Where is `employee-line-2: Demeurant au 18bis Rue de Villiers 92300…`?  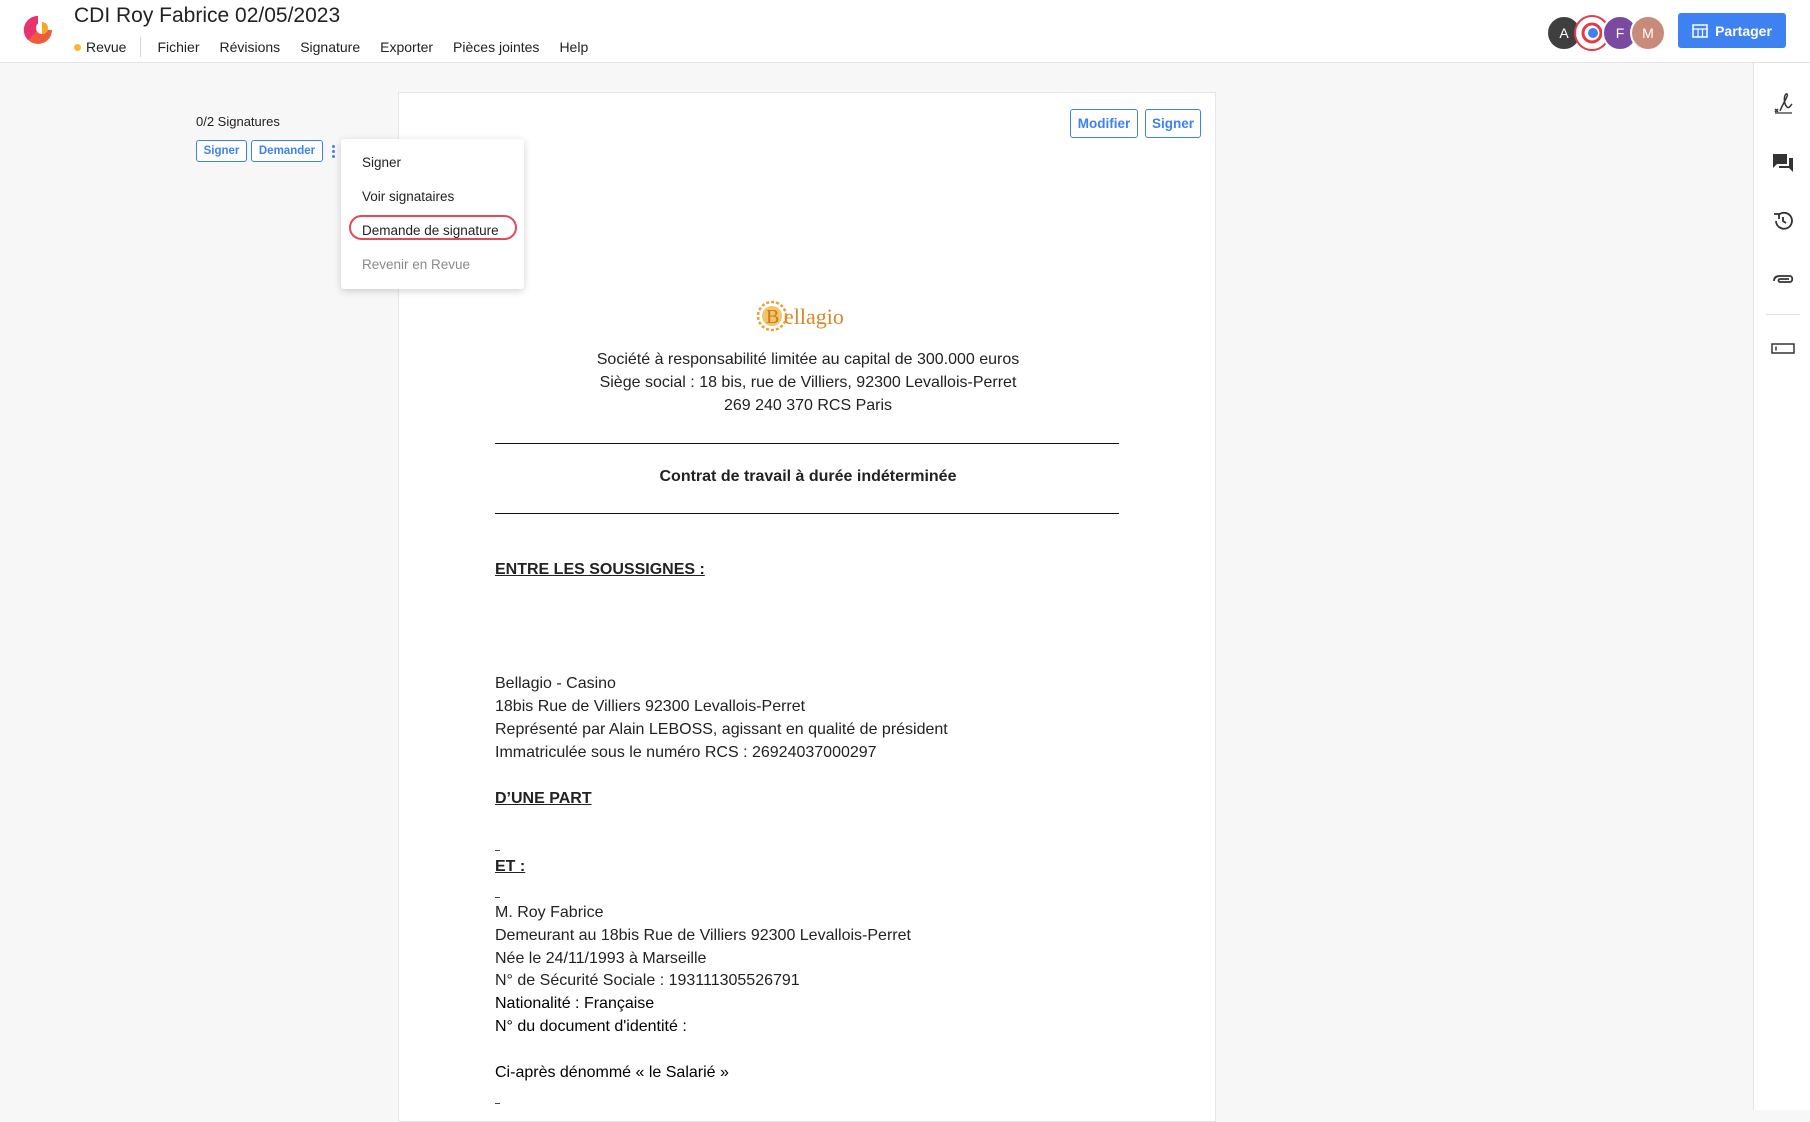
employee-line-2: Demeurant au 18bis Rue de Villiers 92300… is located at coordinates (703, 935).